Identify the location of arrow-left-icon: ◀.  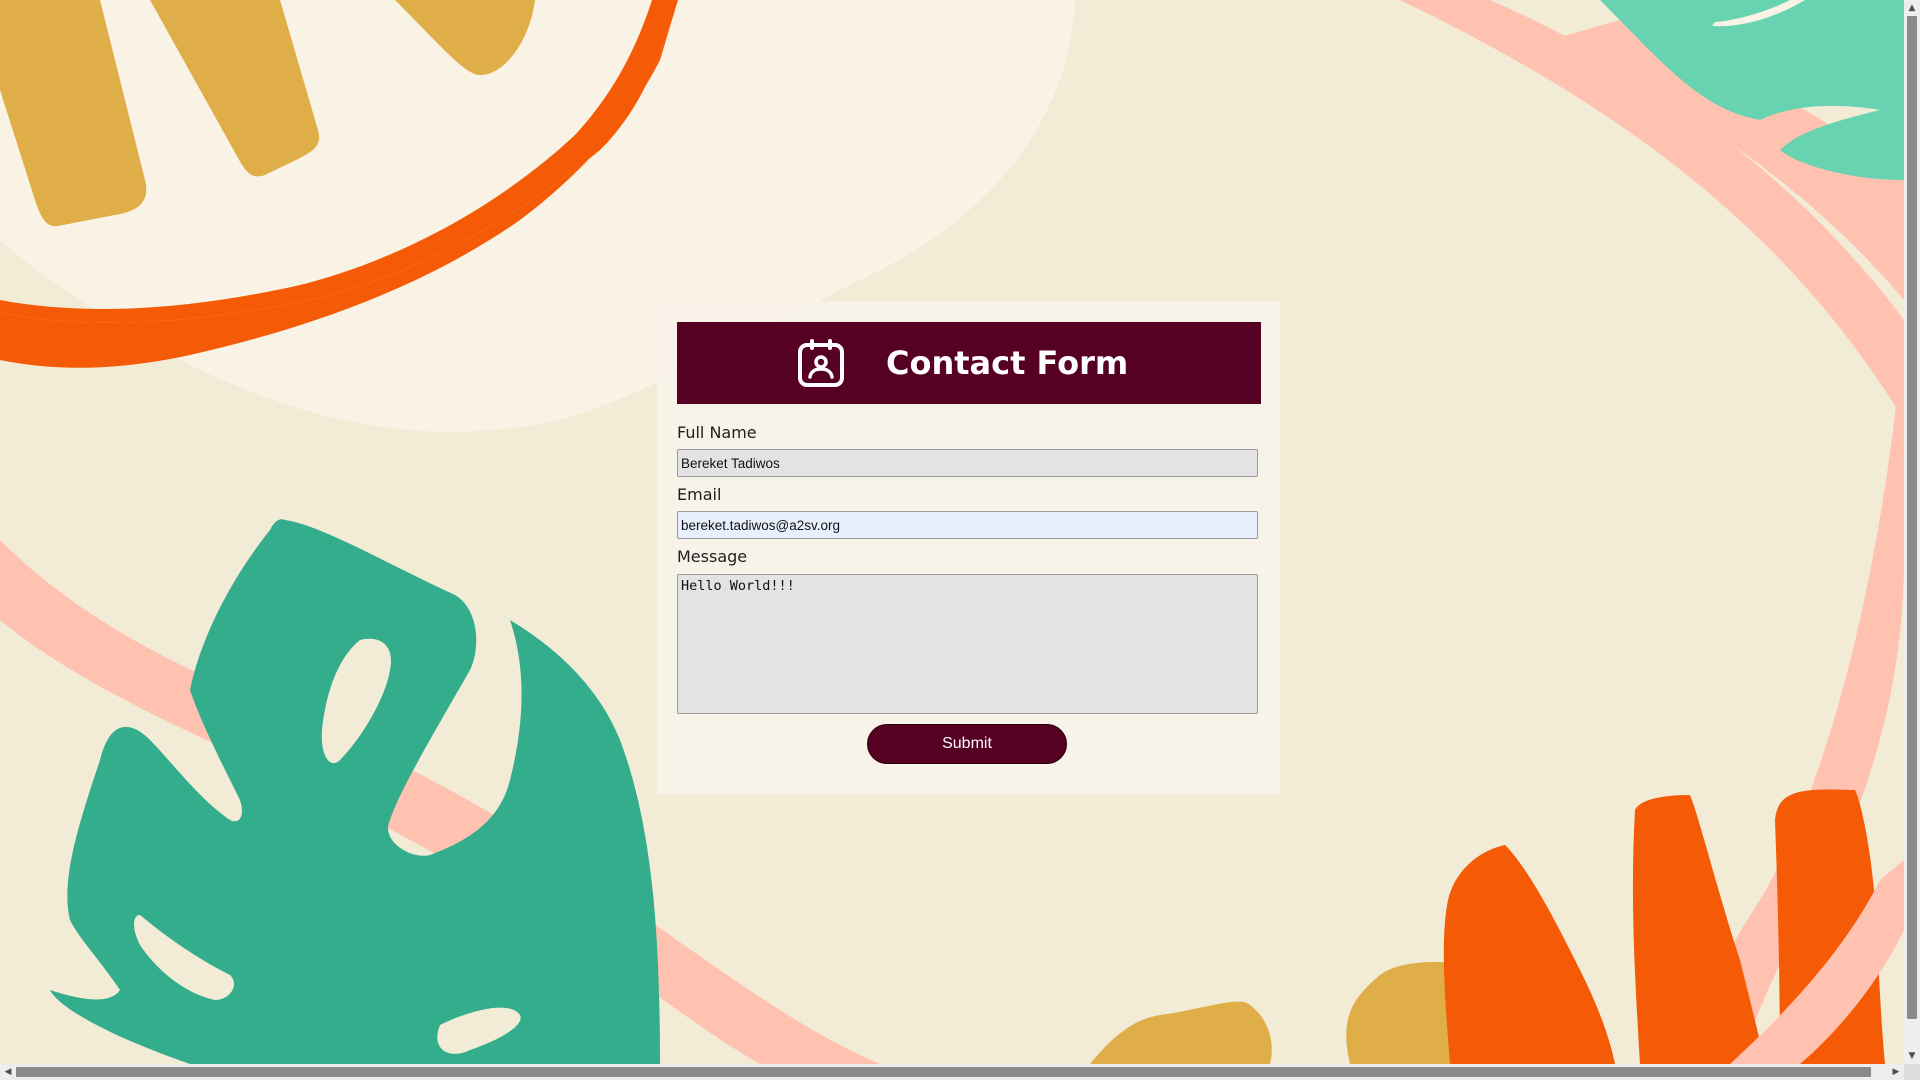
(8, 1072).